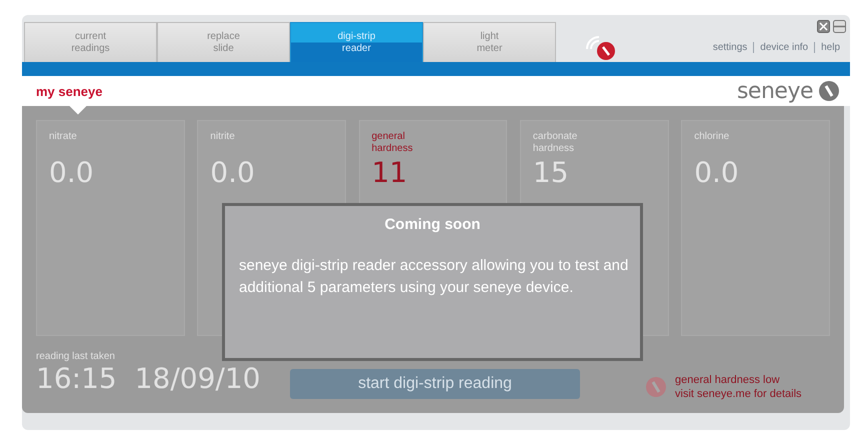  Describe the element at coordinates (829, 91) in the screenshot. I see `logo-icon` at that location.